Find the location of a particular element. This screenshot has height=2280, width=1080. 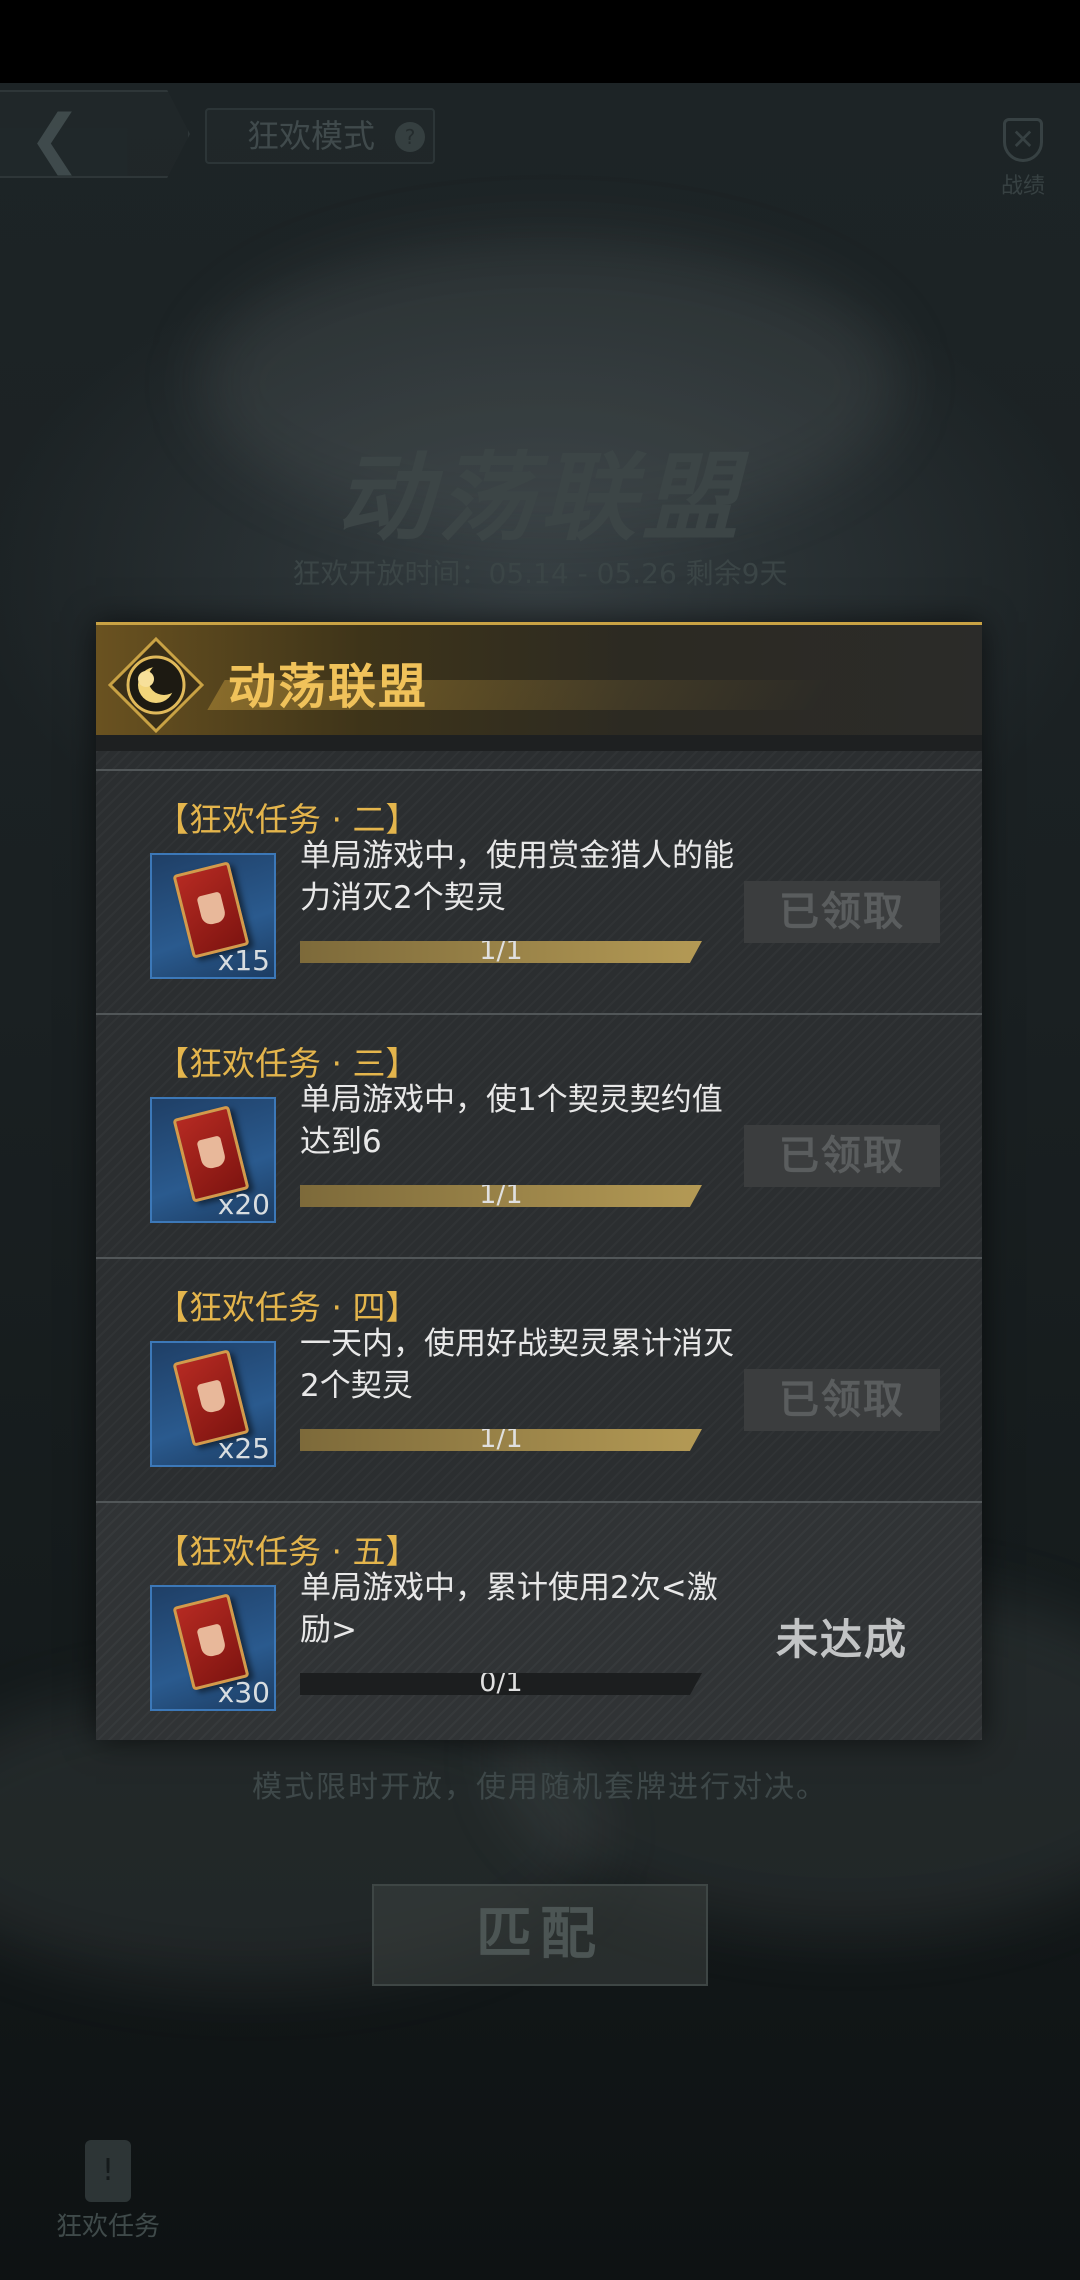

shield-icon: ✕ is located at coordinates (1023, 140).